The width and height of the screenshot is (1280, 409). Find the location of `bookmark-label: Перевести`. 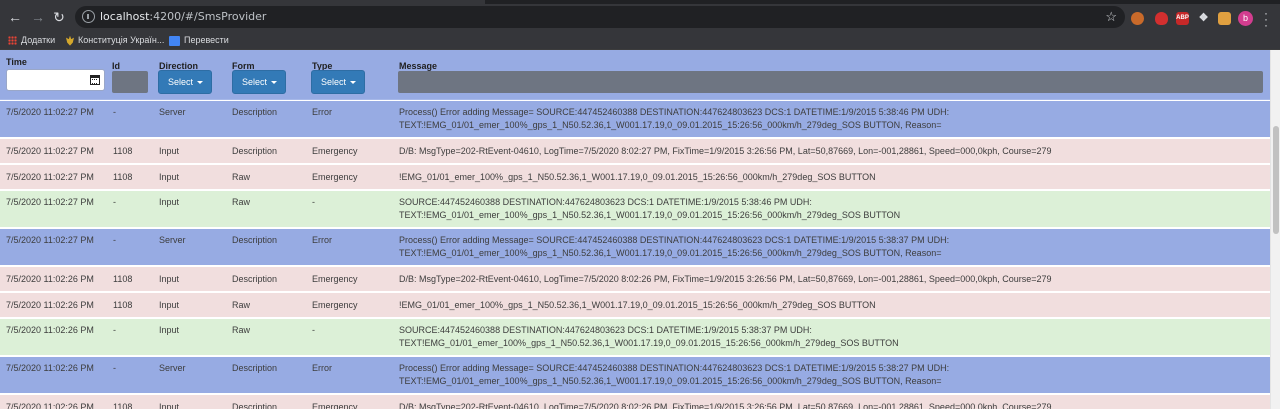

bookmark-label: Перевести is located at coordinates (206, 40).